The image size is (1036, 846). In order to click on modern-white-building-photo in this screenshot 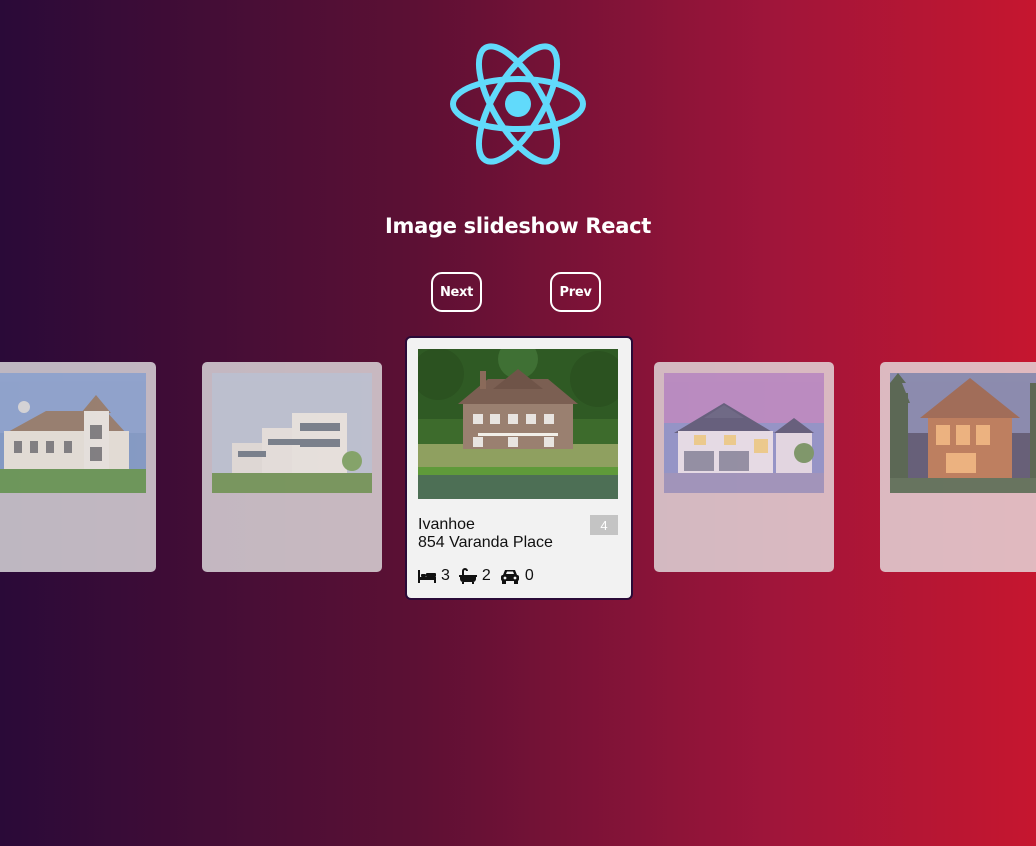, I will do `click(292, 433)`.